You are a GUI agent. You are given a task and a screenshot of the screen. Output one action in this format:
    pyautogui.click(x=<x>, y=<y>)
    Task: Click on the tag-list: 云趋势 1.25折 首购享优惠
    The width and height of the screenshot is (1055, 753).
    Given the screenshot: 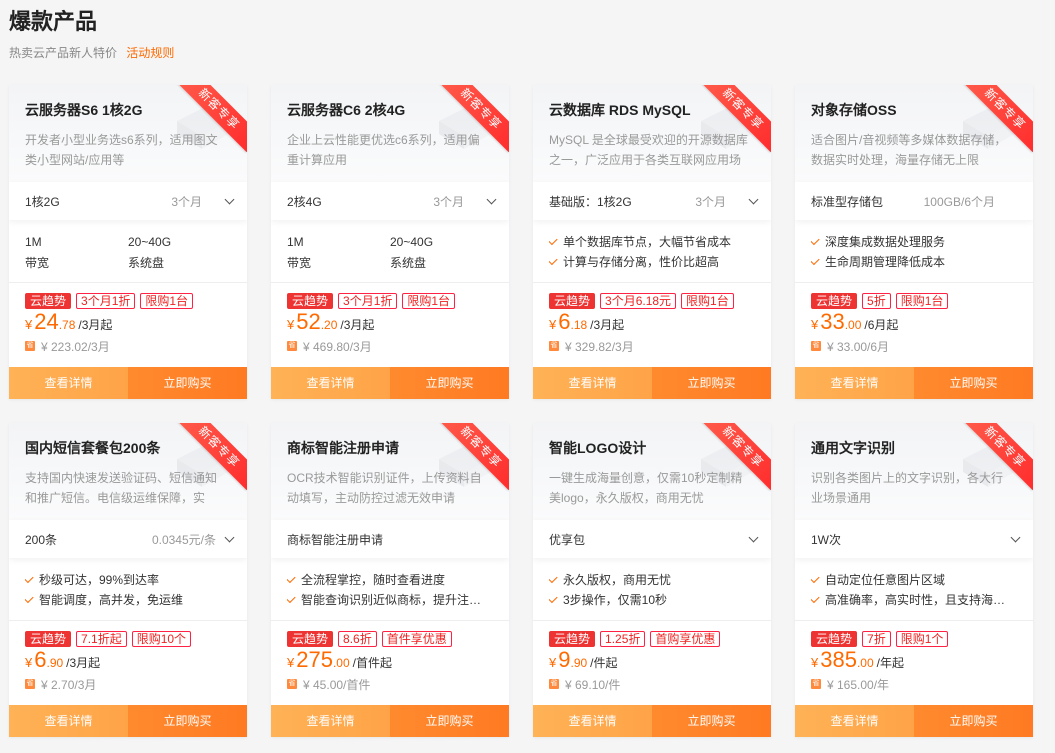 What is the action you would take?
    pyautogui.click(x=652, y=634)
    